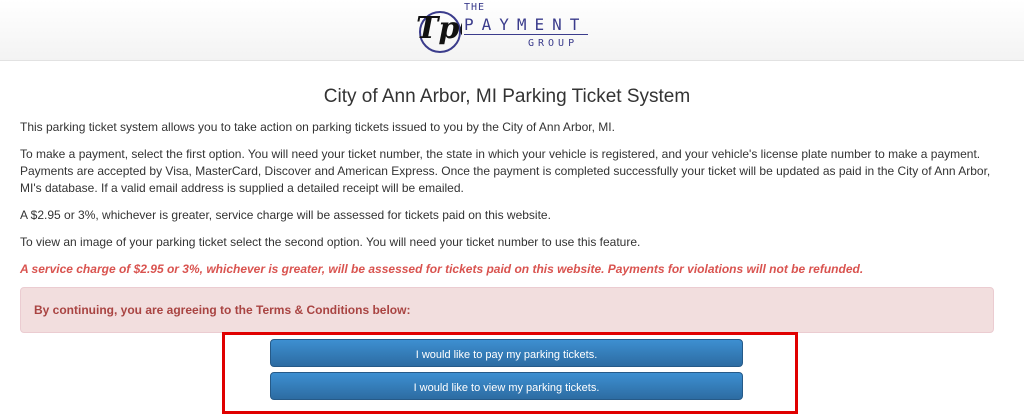 The width and height of the screenshot is (1024, 414). I want to click on logo-payment: PAYMENT, so click(526, 24).